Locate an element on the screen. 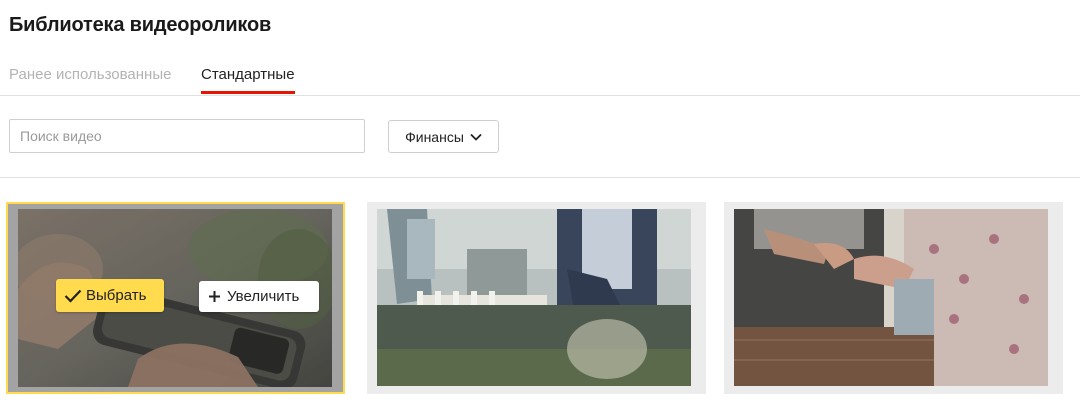 The image size is (1080, 408). select-button-label: Выбрать is located at coordinates (116, 295).